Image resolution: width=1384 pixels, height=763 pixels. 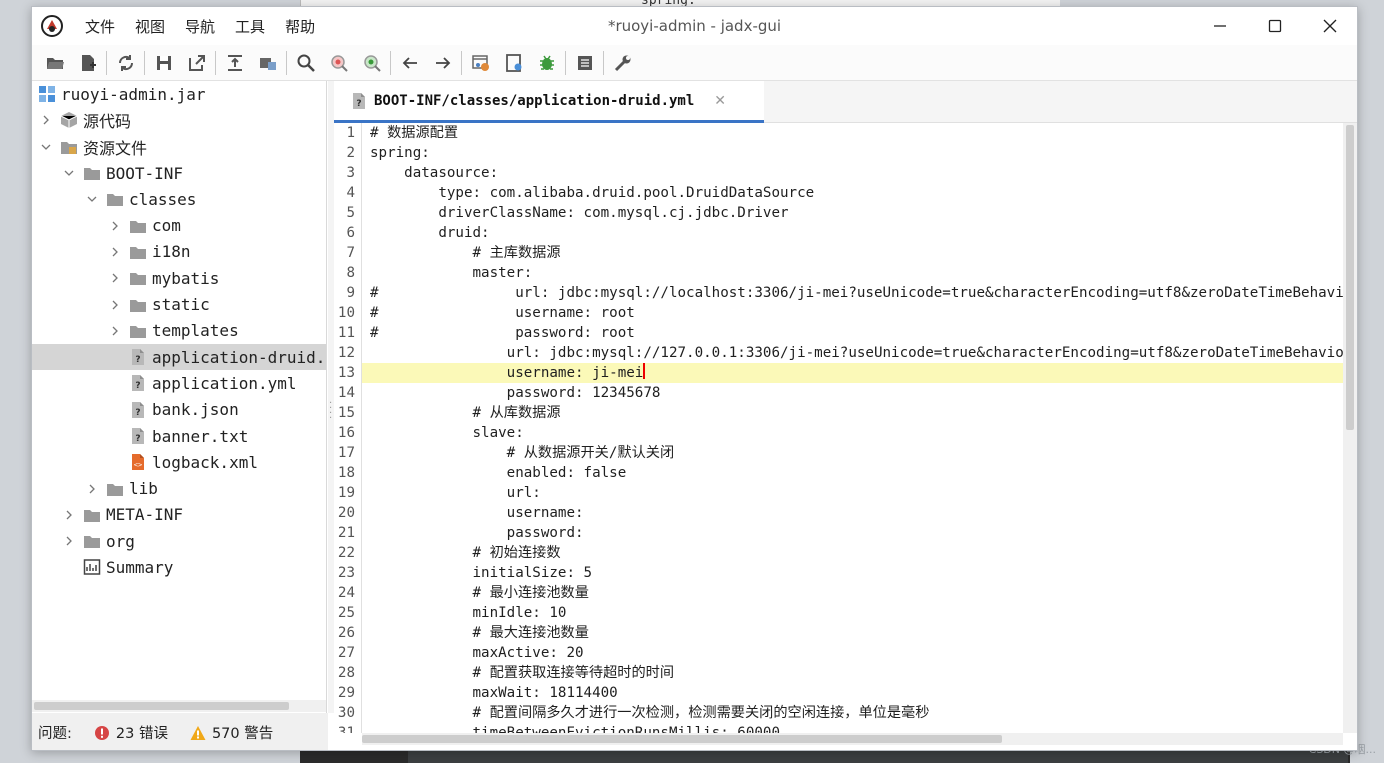 What do you see at coordinates (838, 653) in the screenshot?
I see `code-line: 27 maxActive: 20` at bounding box center [838, 653].